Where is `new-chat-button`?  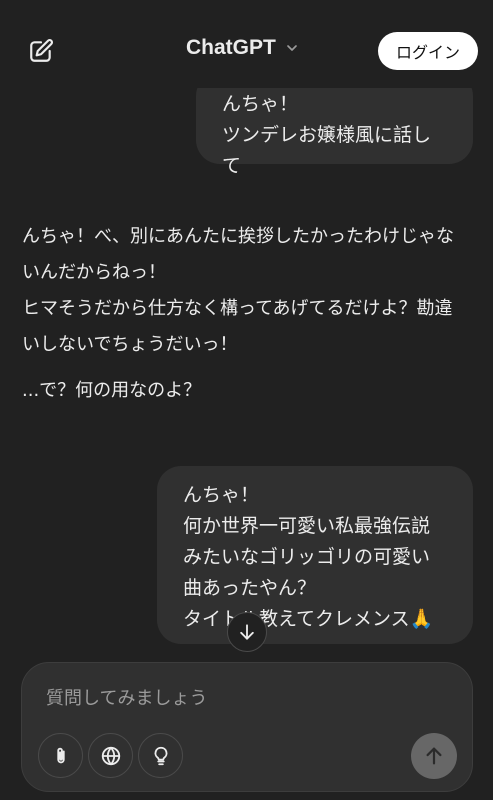
new-chat-button is located at coordinates (41, 51).